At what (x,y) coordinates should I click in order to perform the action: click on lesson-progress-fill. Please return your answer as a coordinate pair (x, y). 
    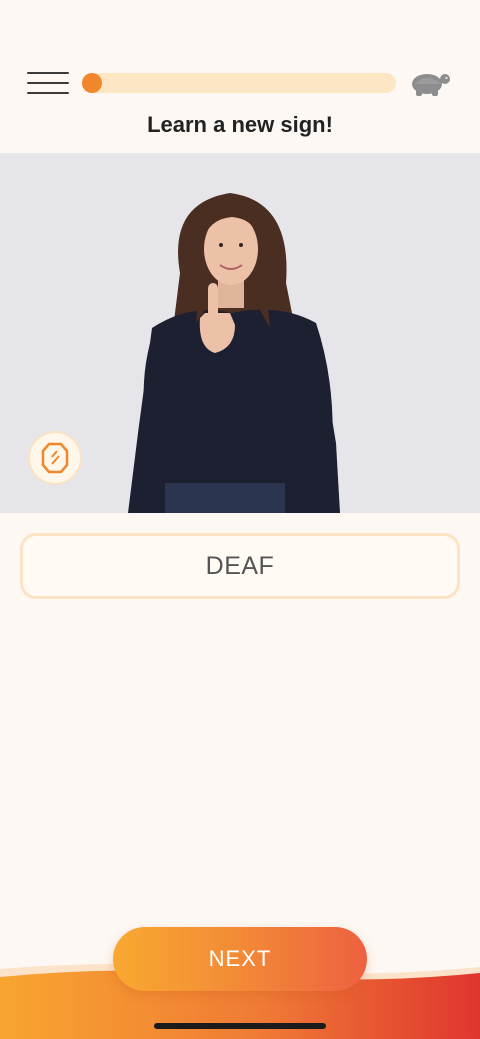
    Looking at the image, I should click on (92, 83).